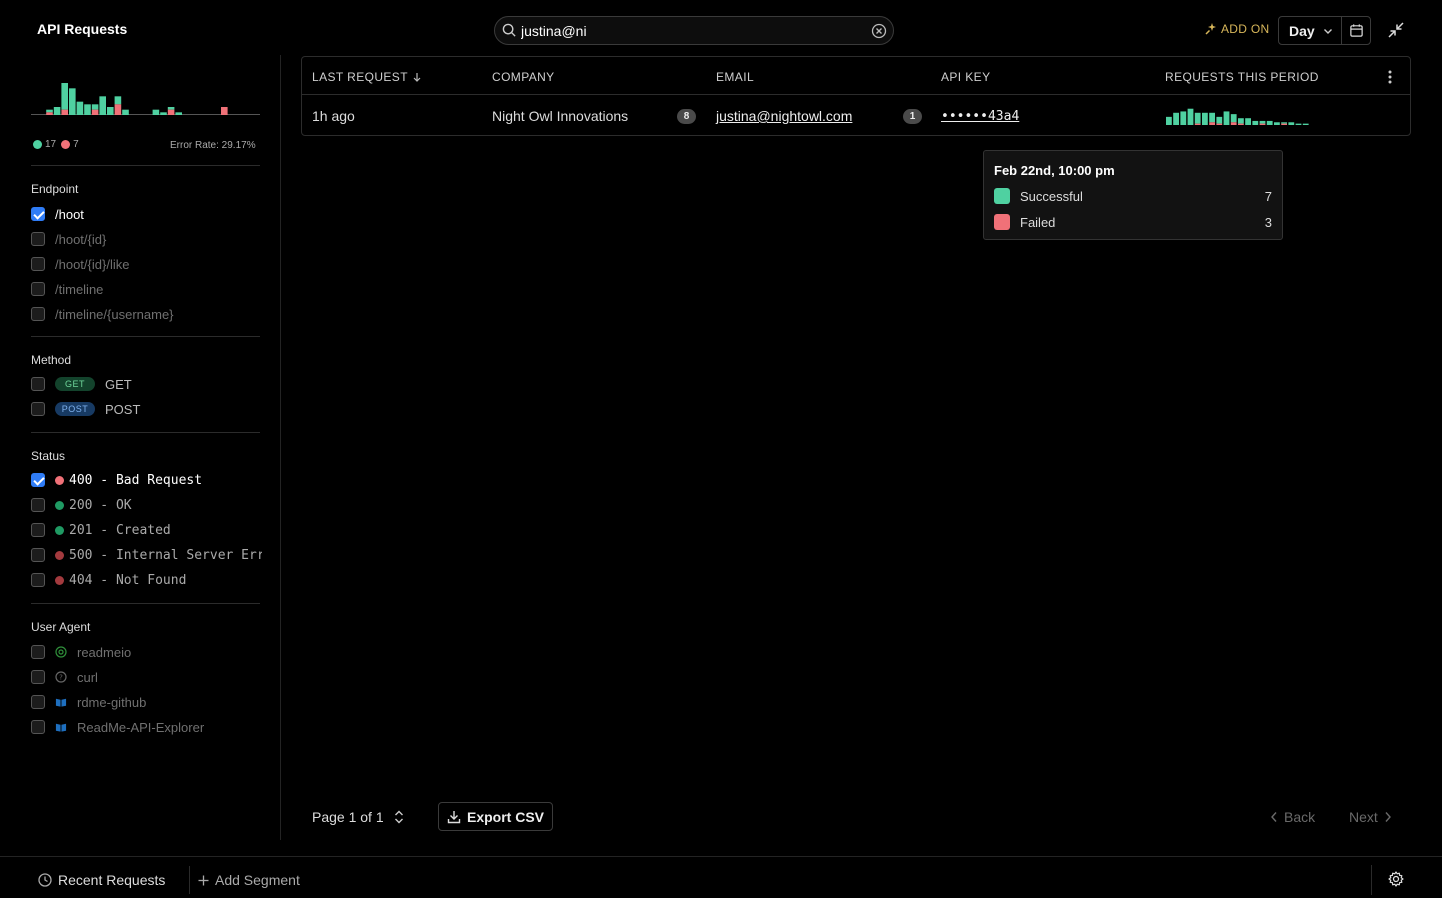  I want to click on status-option: 404 - Not Found, so click(146, 580).